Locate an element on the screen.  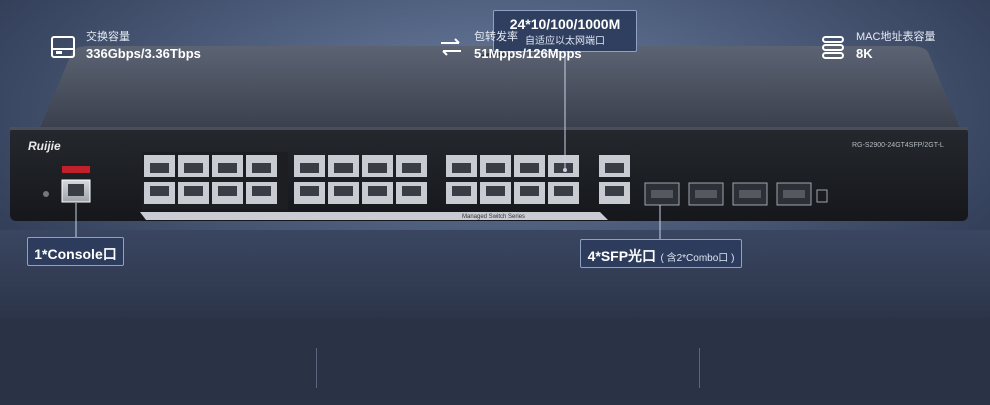
stat-mac-table: MAC地址表容量 8K is located at coordinates (877, 47).